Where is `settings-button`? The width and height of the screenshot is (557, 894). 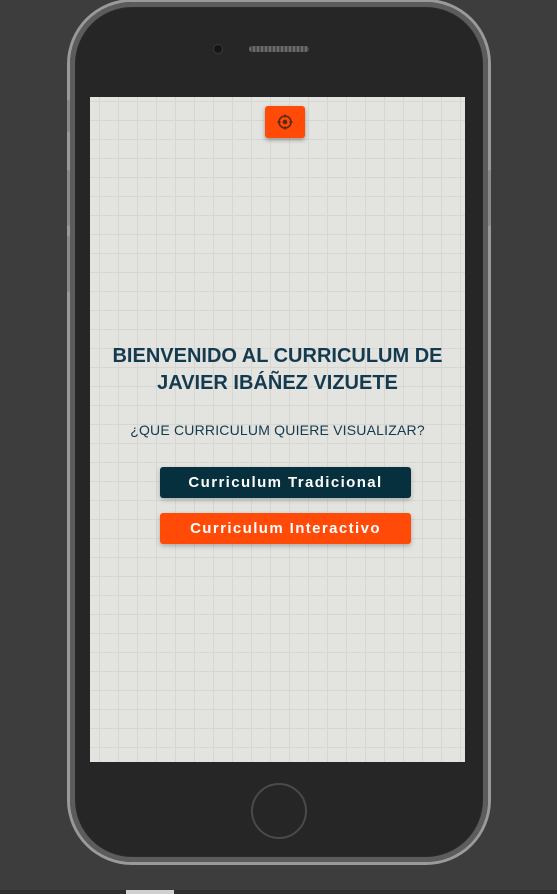
settings-button is located at coordinates (285, 122).